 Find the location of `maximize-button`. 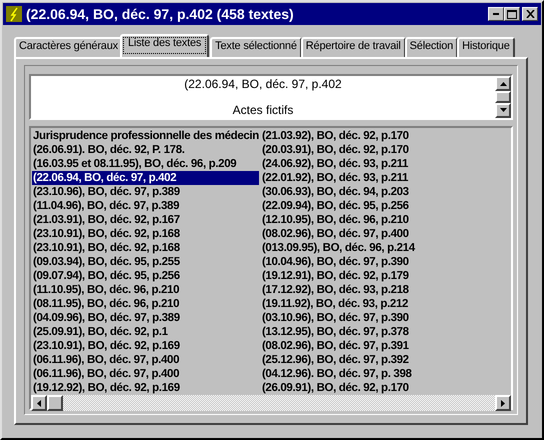

maximize-button is located at coordinates (512, 14).